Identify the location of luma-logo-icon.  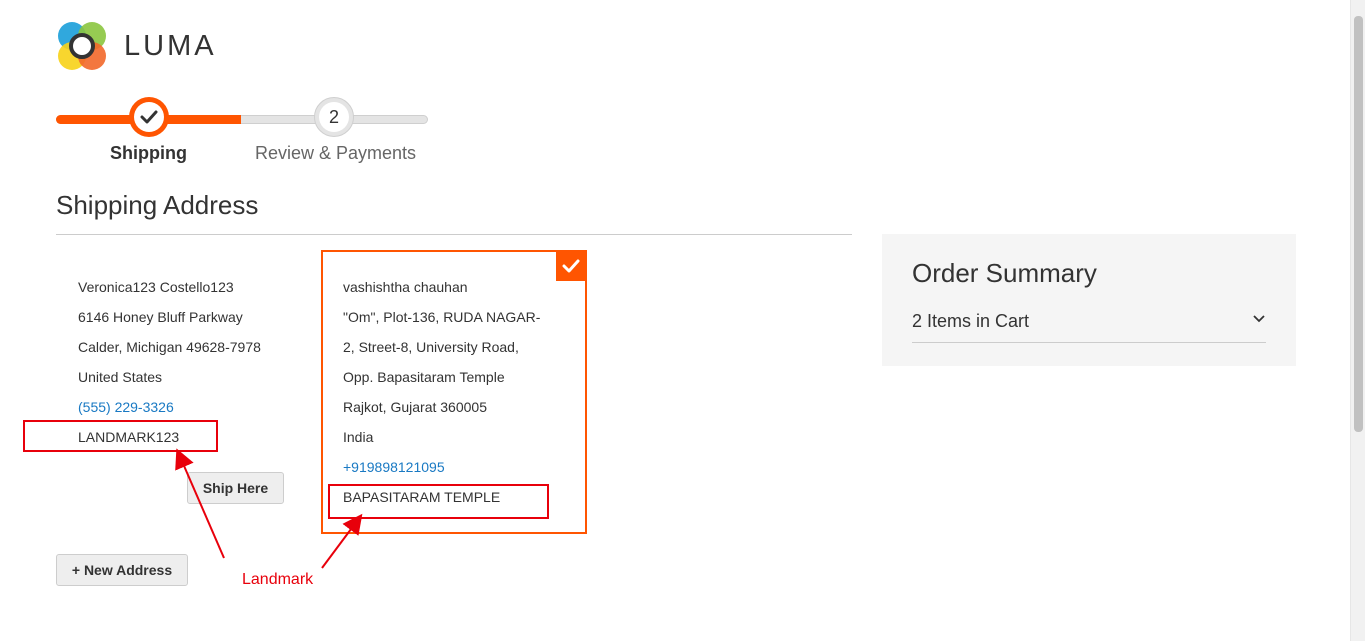
(82, 46).